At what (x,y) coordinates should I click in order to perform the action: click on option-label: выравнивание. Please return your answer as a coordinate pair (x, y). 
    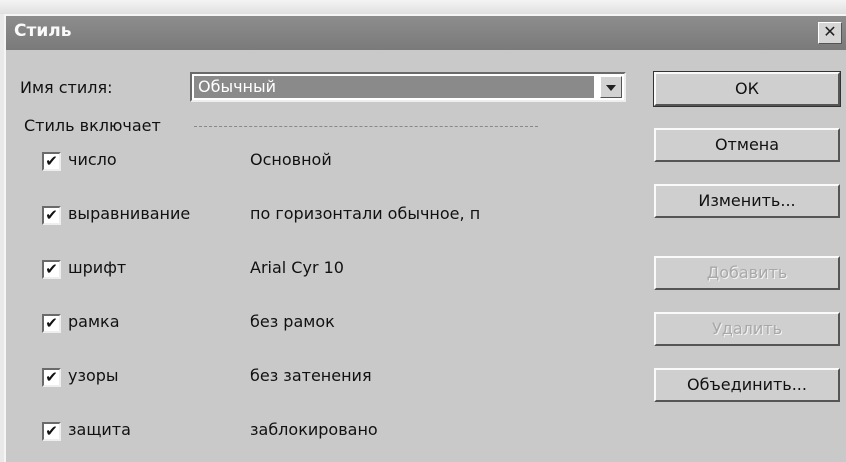
    Looking at the image, I should click on (129, 213).